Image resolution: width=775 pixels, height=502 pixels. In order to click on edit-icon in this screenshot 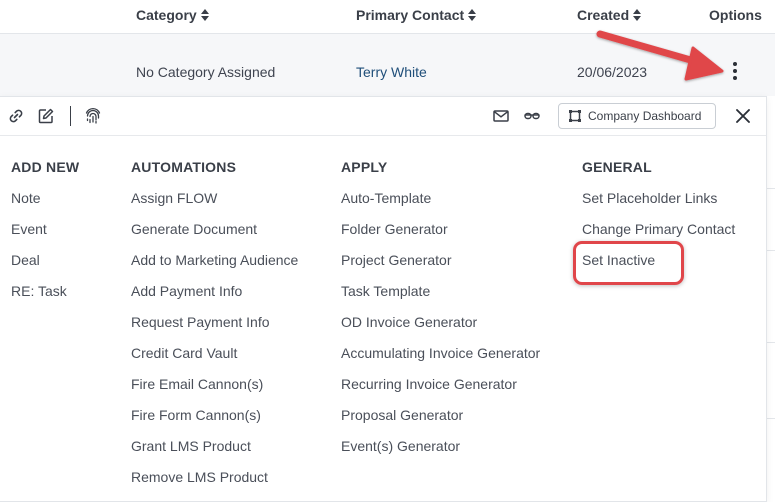, I will do `click(46, 116)`.